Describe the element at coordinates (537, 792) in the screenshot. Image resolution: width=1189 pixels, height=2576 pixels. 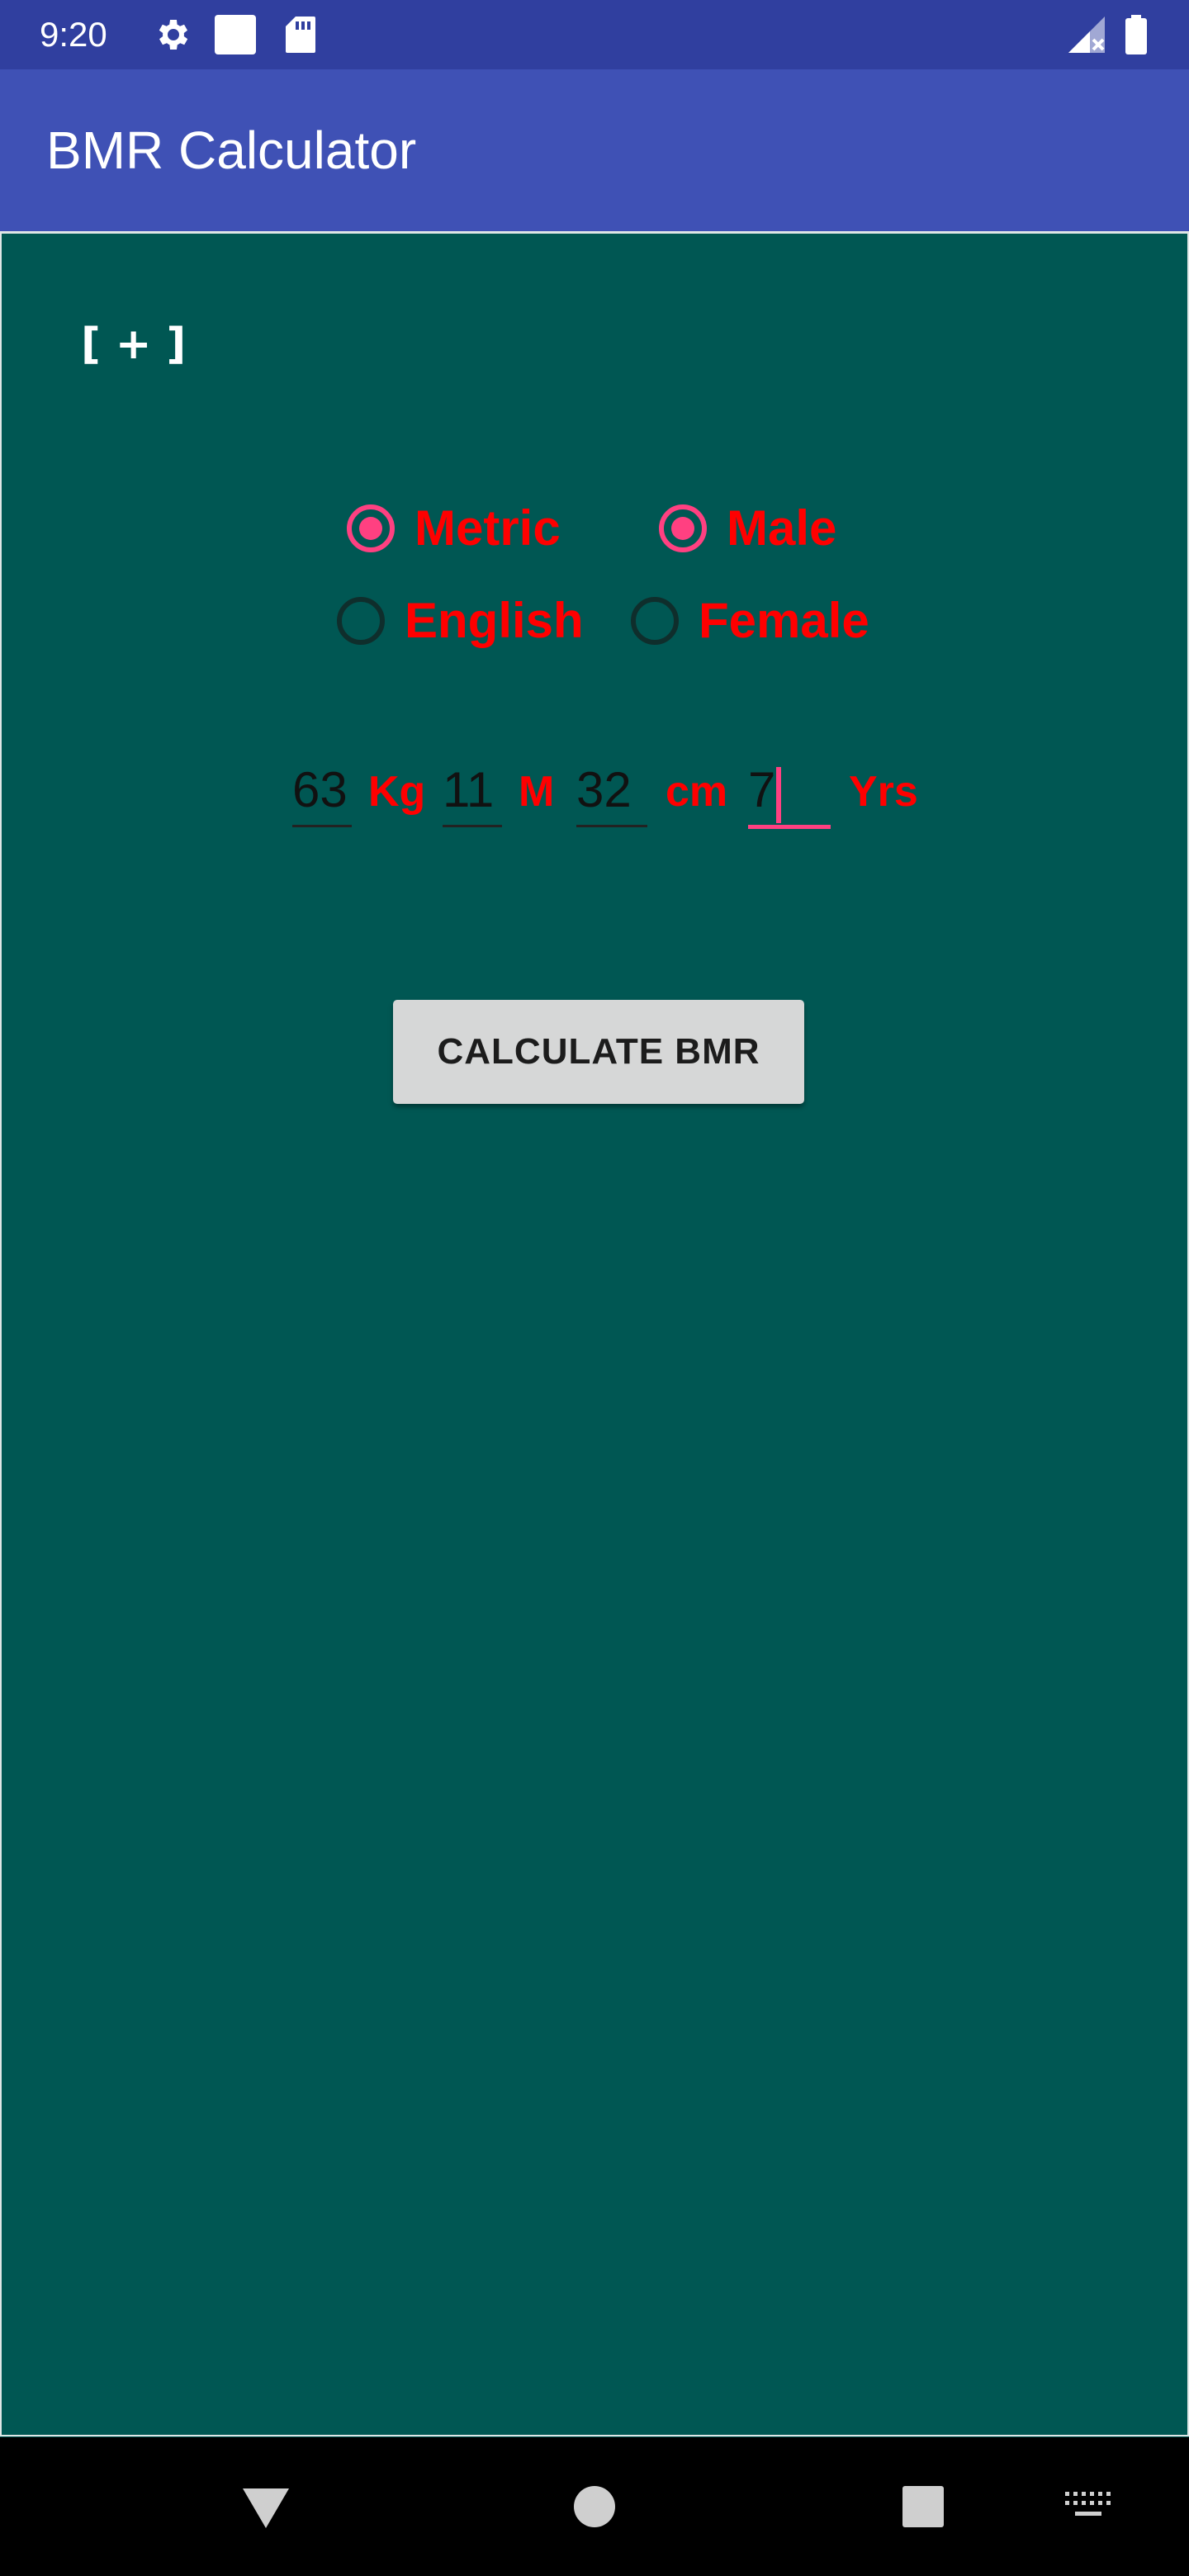
I see `height-m-unit-label: M` at that location.